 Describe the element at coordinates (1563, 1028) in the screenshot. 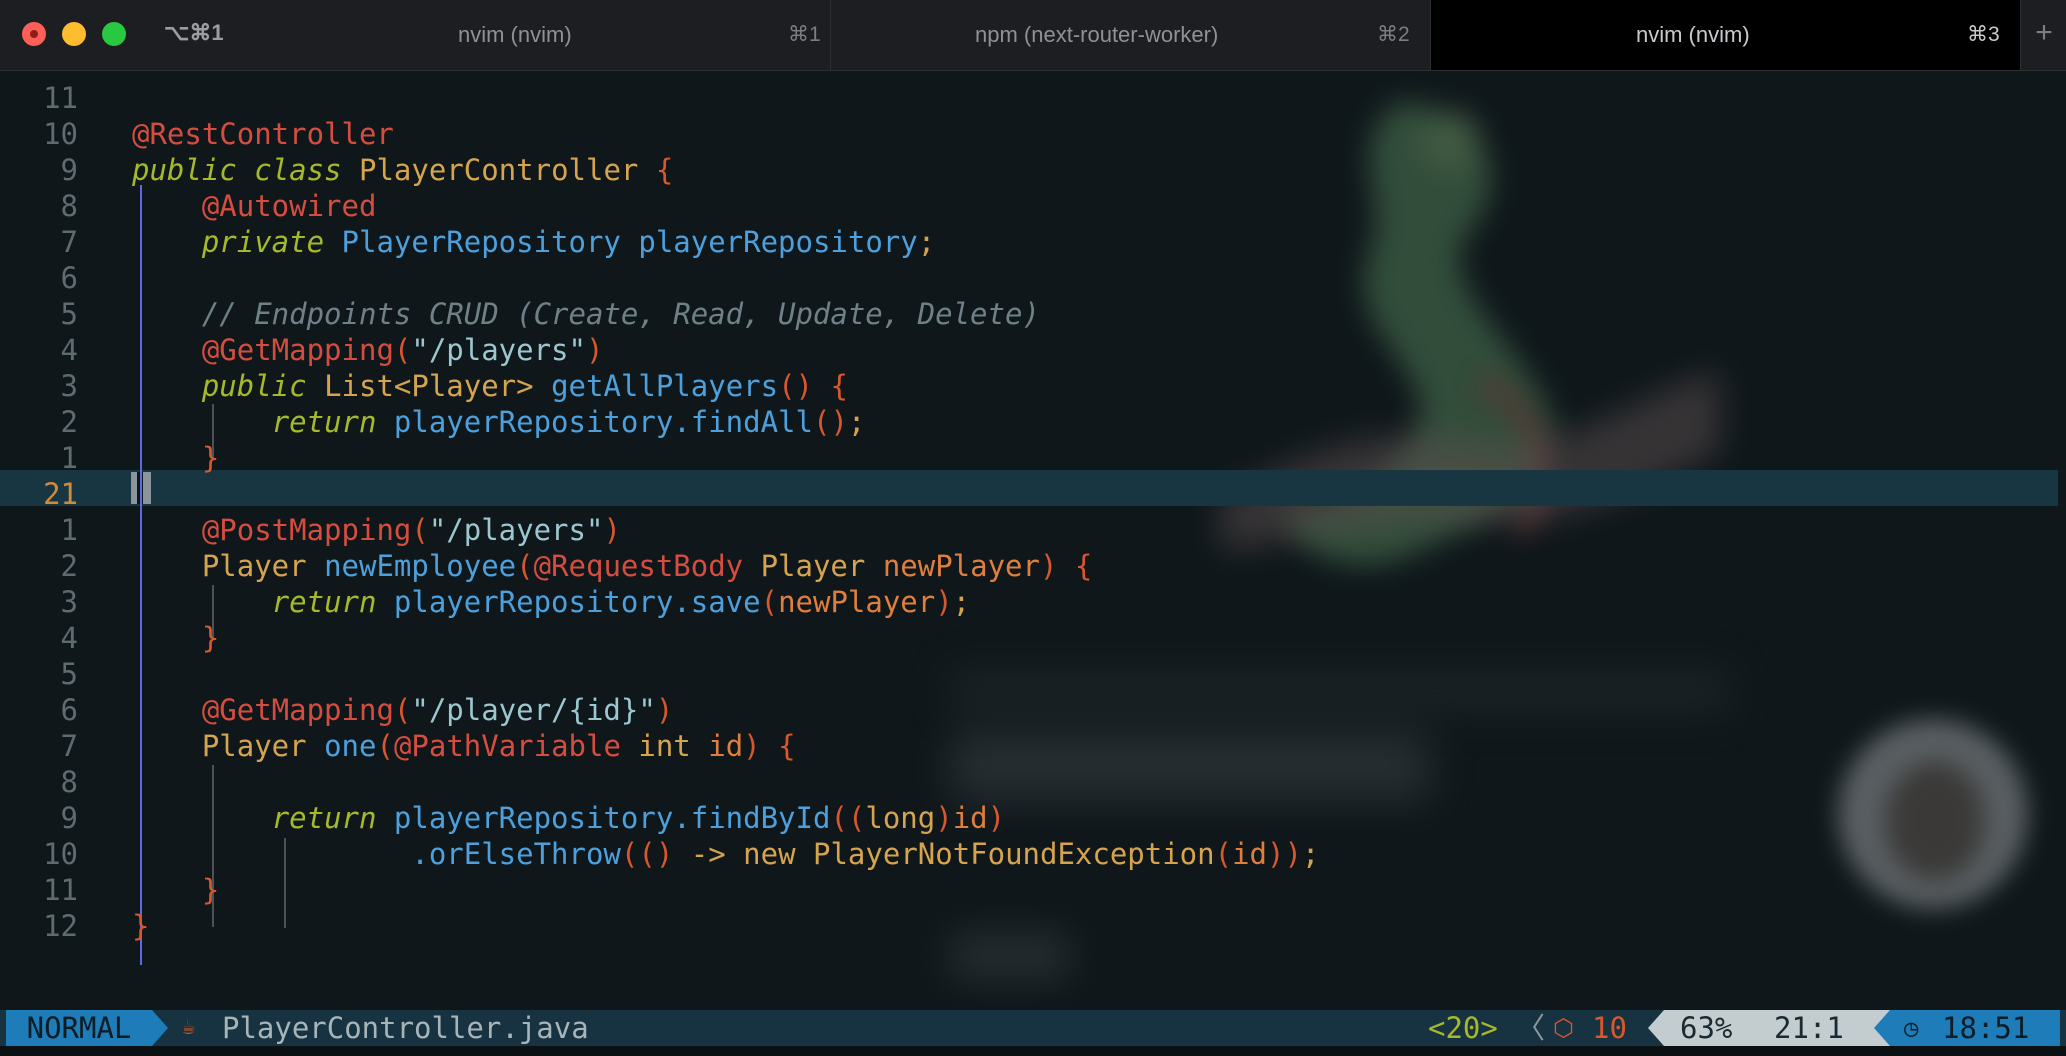

I see `package-icon: ⬡` at that location.